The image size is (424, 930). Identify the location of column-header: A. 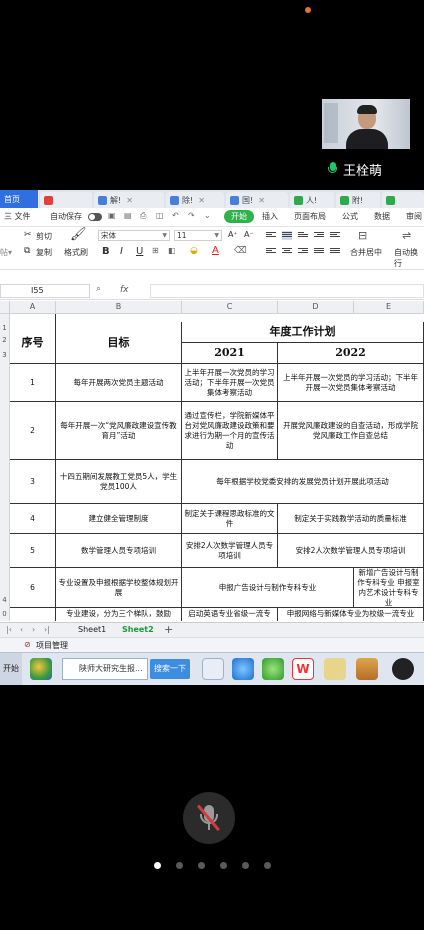
(33, 307).